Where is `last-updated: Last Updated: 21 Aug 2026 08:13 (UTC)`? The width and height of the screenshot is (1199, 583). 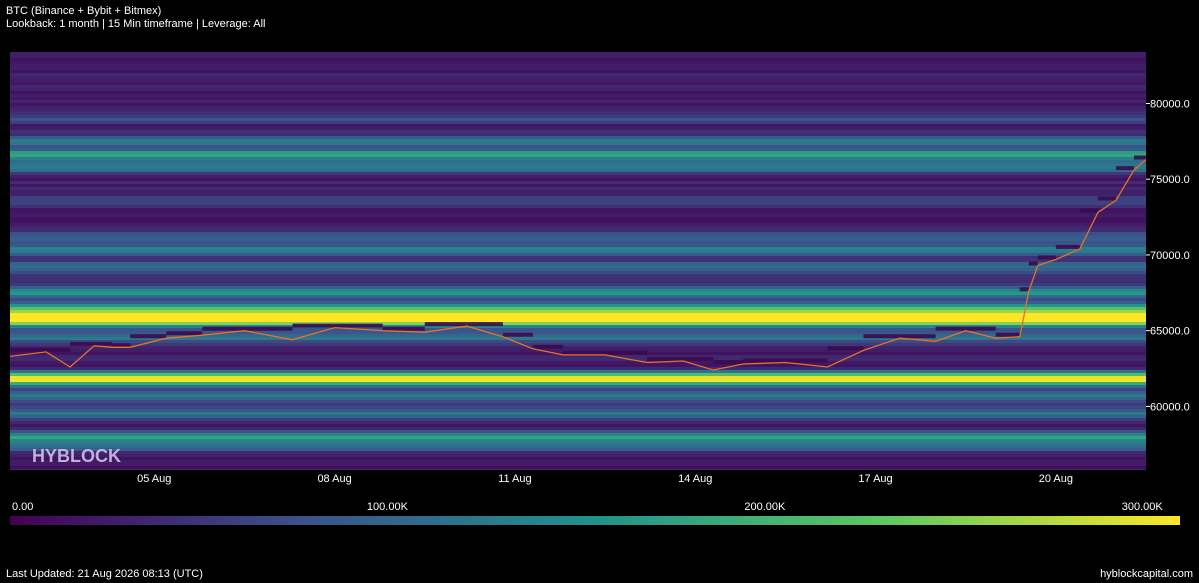
last-updated: Last Updated: 21 Aug 2026 08:13 (UTC) is located at coordinates (104, 574).